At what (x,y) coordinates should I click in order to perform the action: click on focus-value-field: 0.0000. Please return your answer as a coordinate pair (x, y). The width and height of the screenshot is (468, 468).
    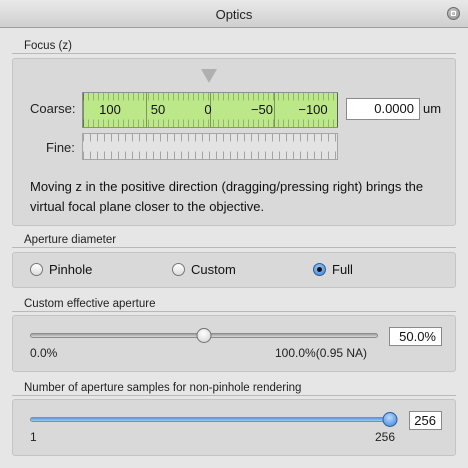
    Looking at the image, I should click on (383, 109).